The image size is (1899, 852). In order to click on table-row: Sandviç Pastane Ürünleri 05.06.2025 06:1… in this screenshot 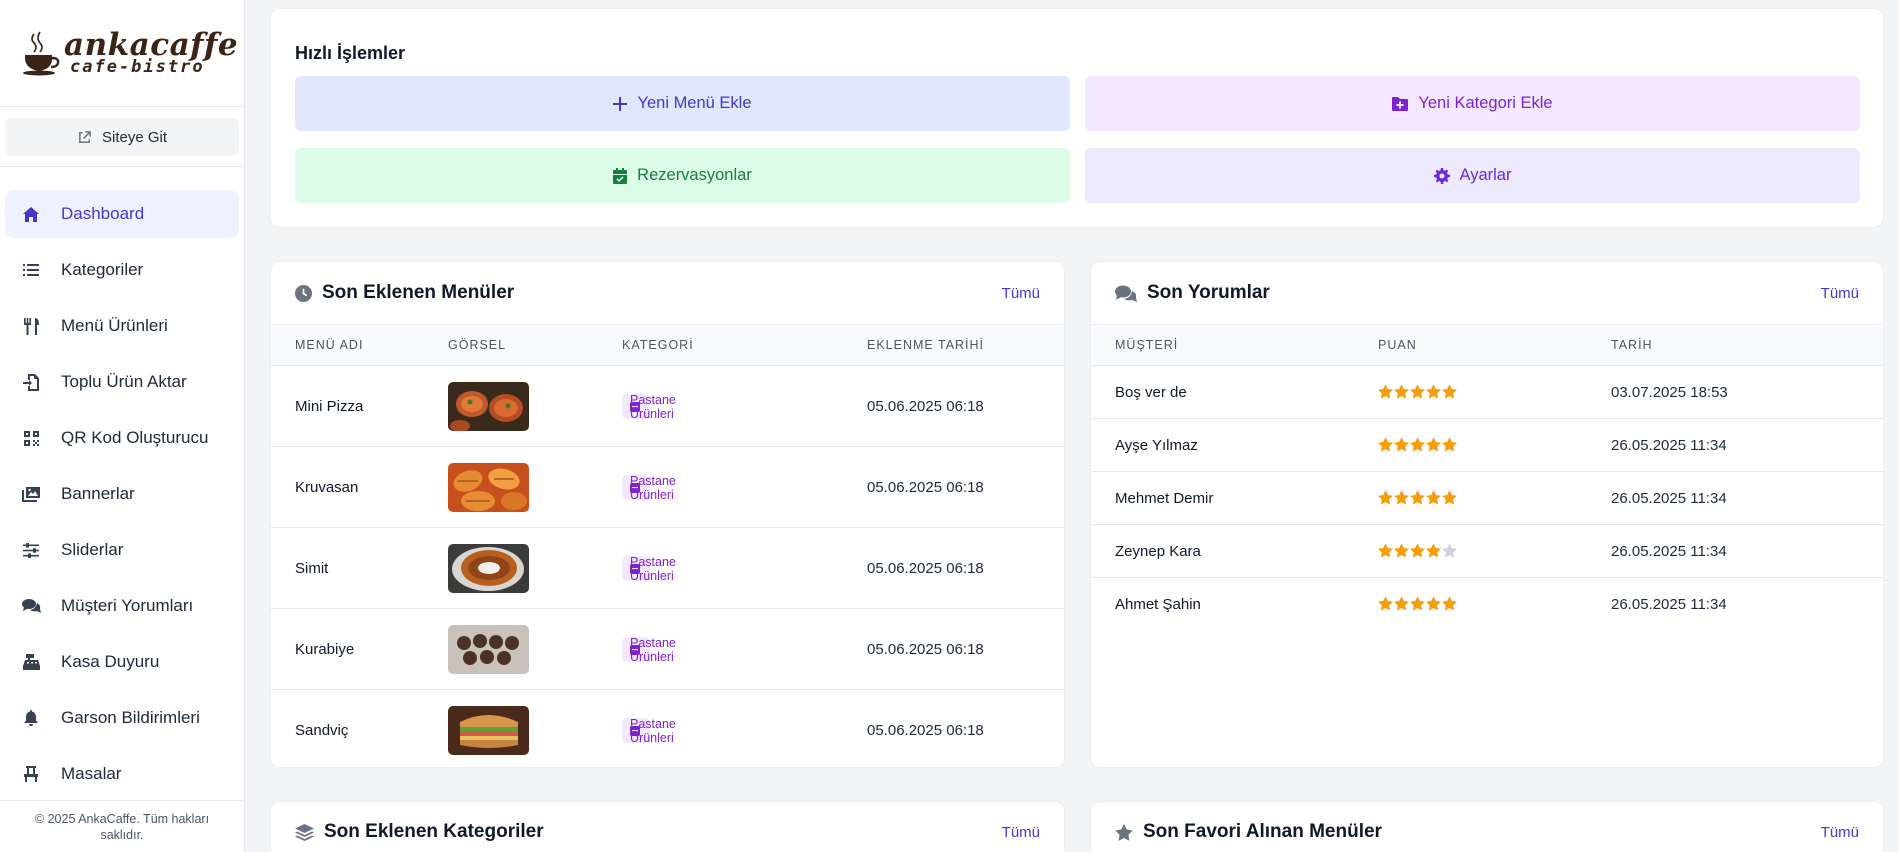, I will do `click(667, 730)`.